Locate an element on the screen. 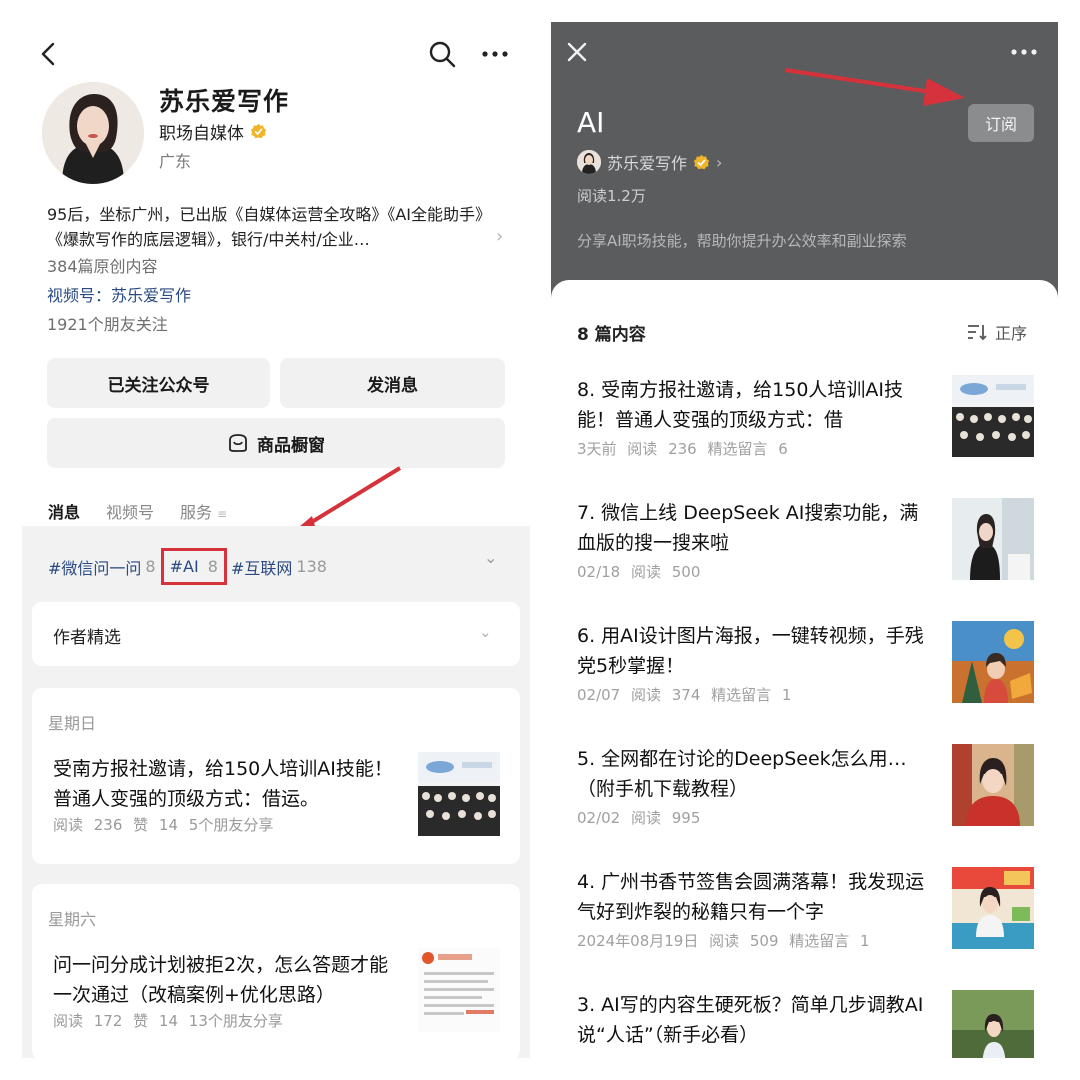 The height and width of the screenshot is (1080, 1080). post-meta: 阅读 236 赞 14 5个朋友分享 is located at coordinates (163, 825).